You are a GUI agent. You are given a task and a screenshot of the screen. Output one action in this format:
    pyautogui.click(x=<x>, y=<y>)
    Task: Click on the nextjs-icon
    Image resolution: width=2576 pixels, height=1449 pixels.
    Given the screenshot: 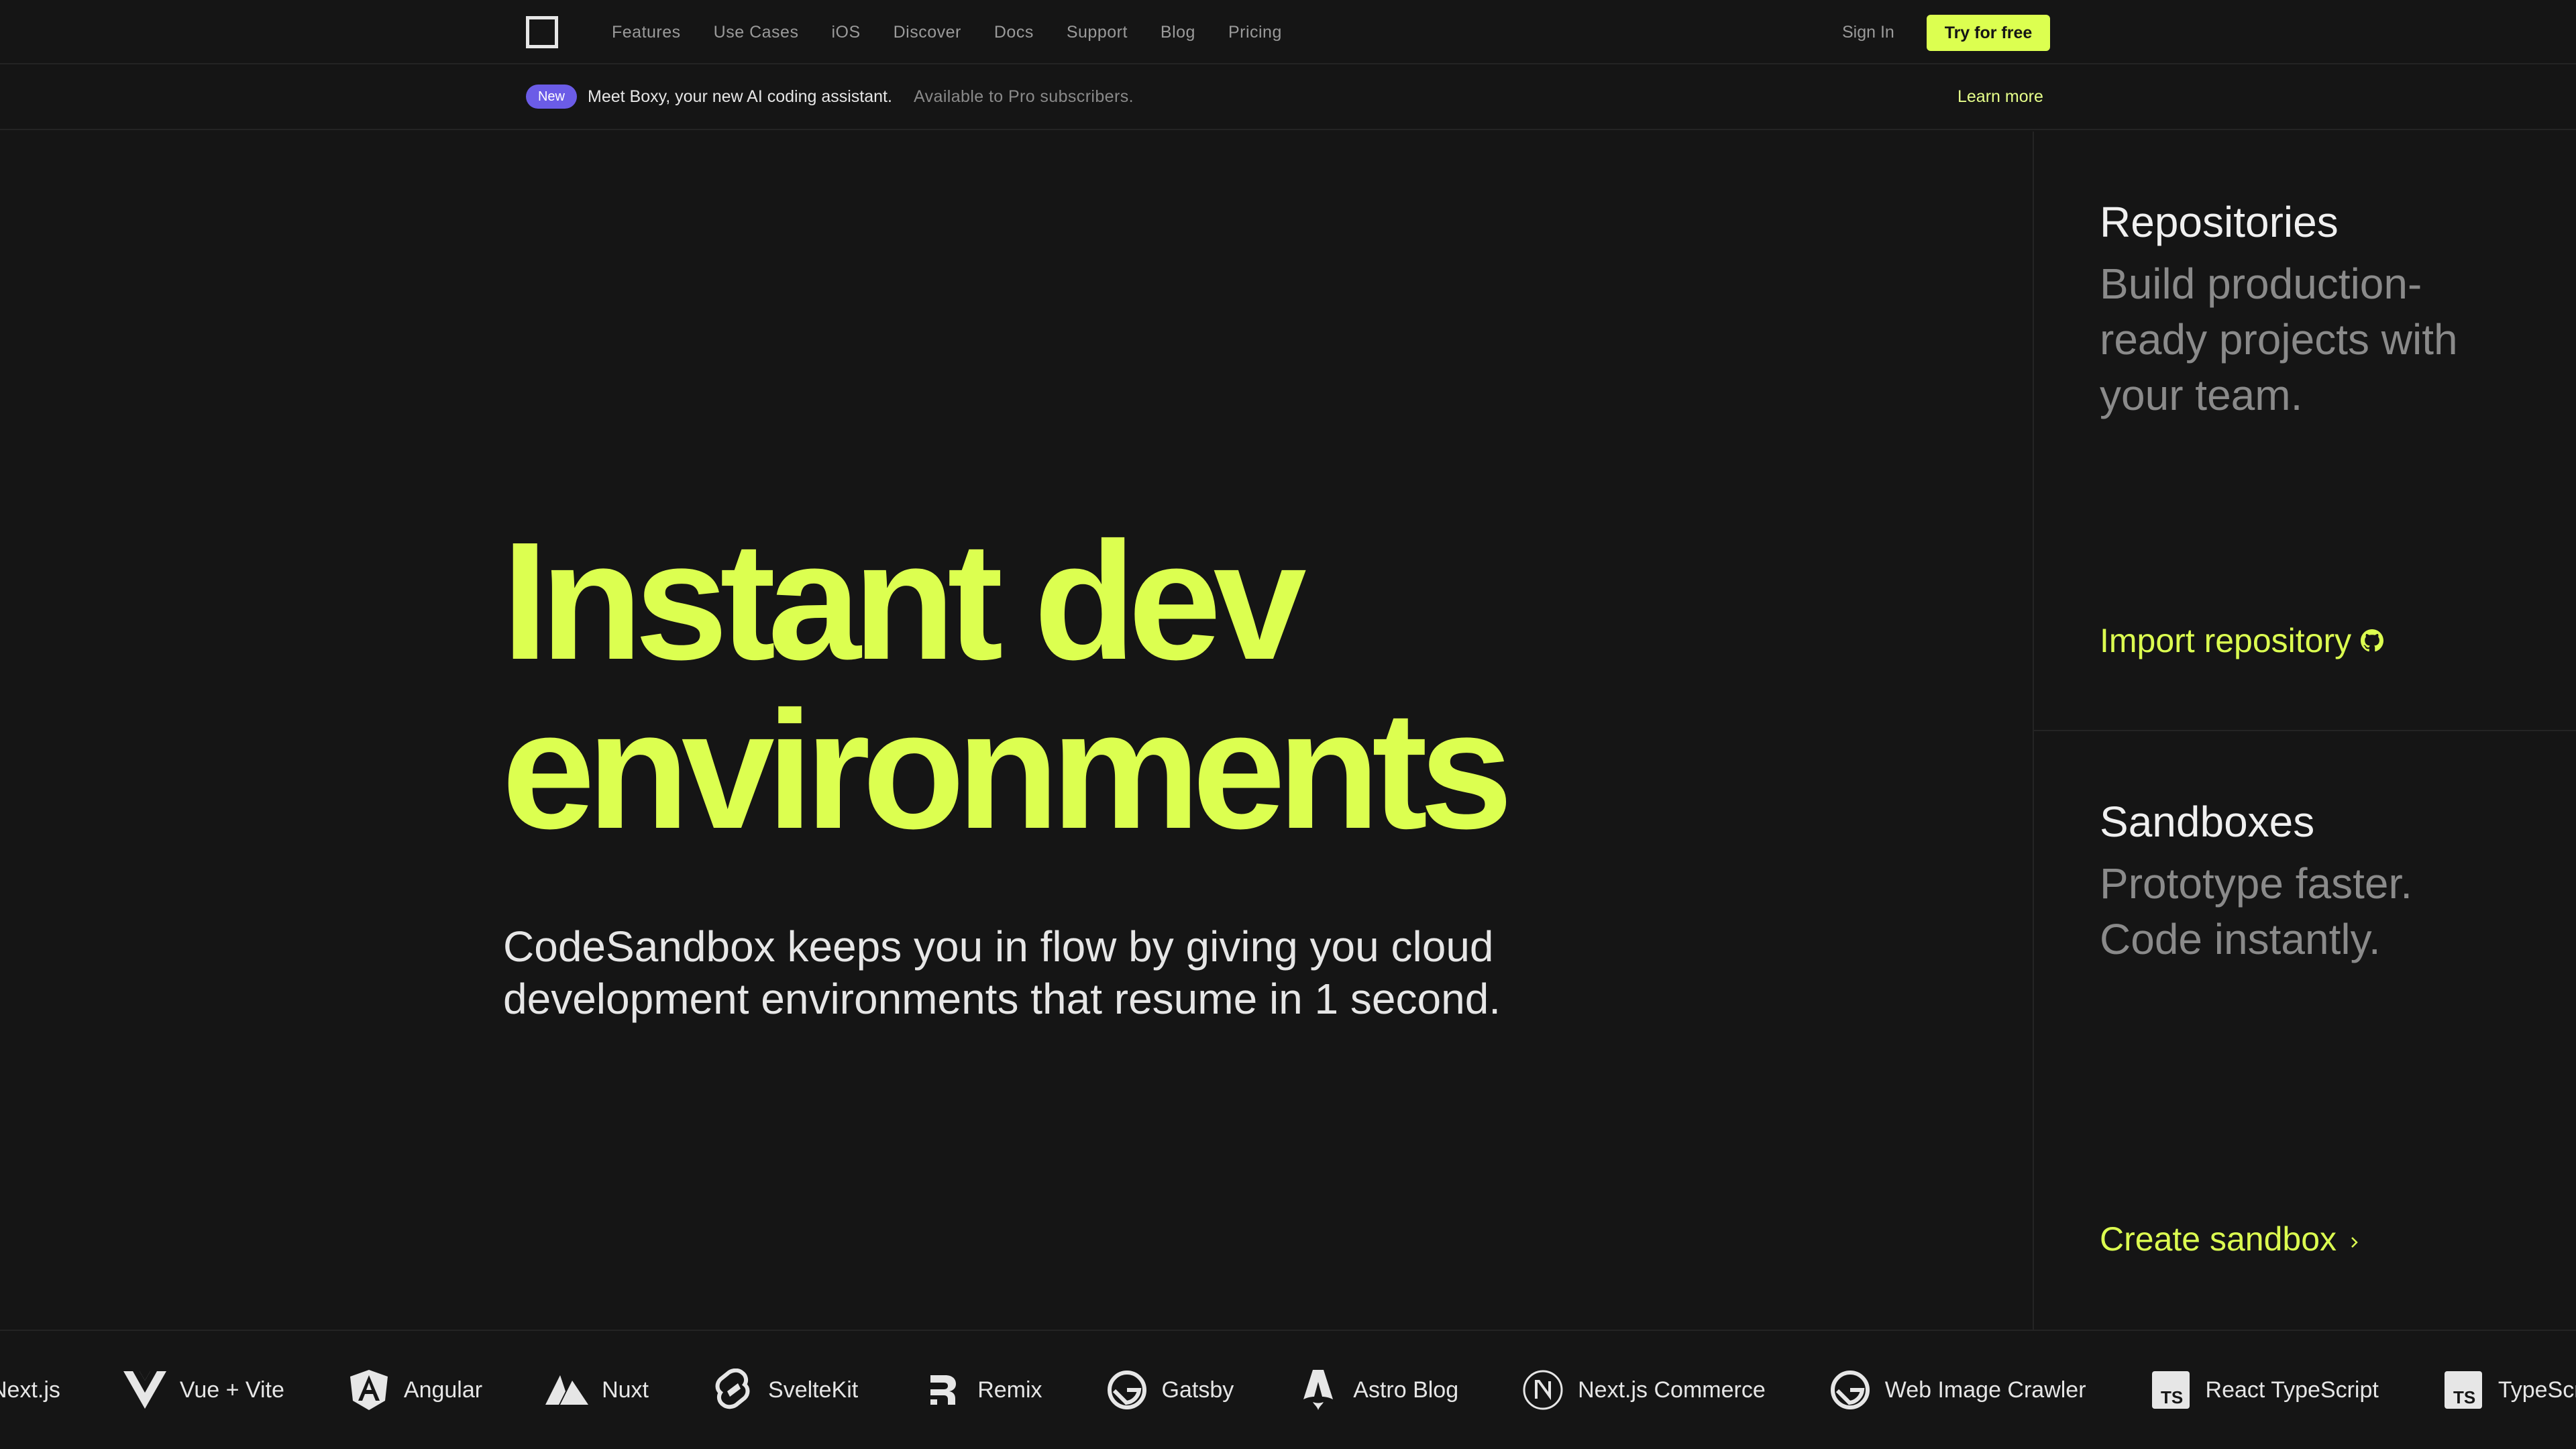 What is the action you would take?
    pyautogui.click(x=1542, y=1389)
    